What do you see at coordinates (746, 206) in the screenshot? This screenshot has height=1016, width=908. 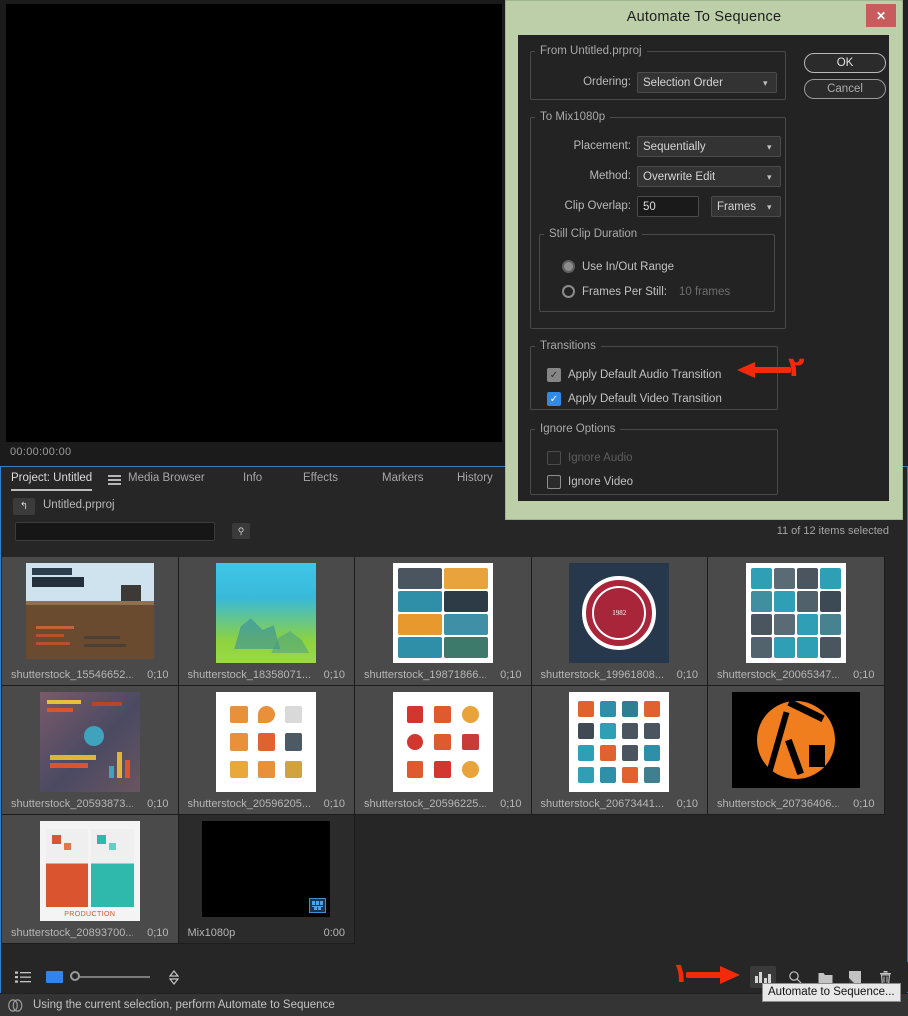 I see `clip-overlap-units-select: Frames` at bounding box center [746, 206].